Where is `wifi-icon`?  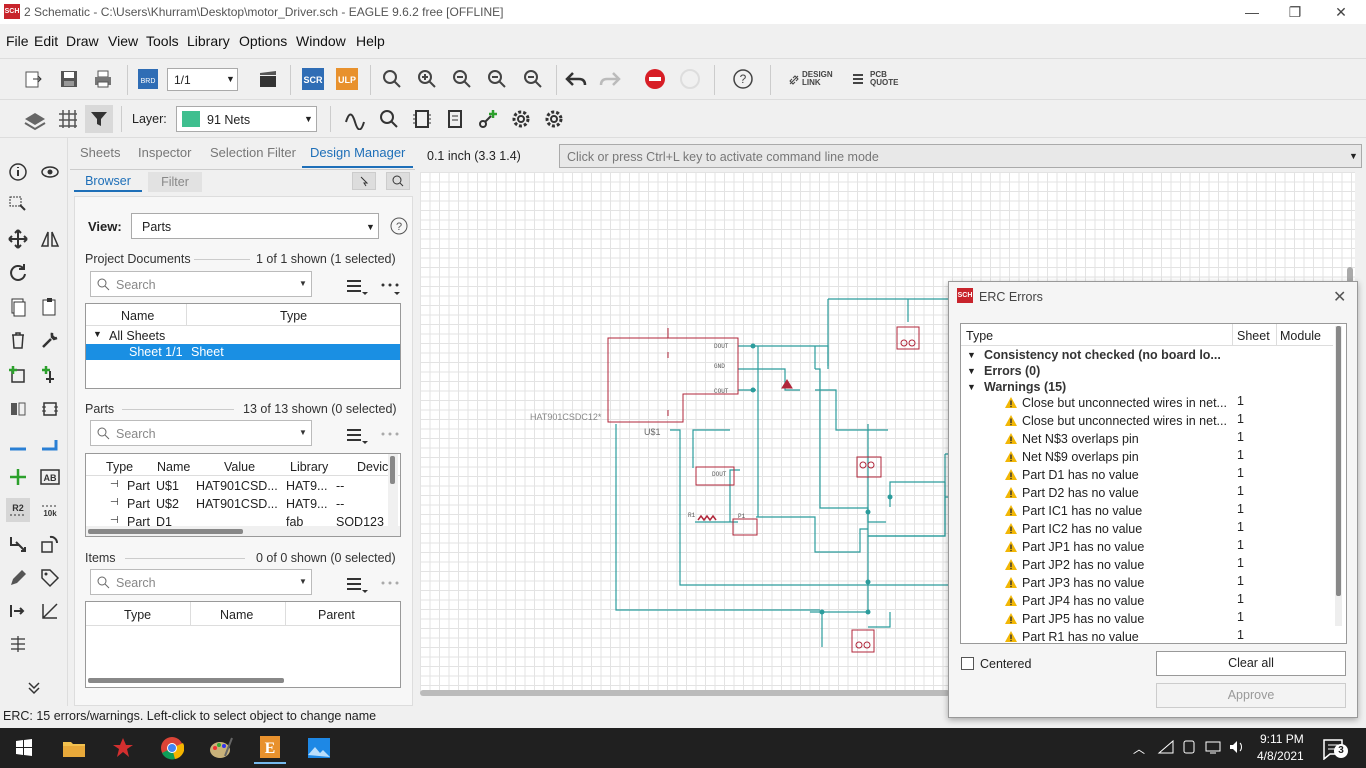
wifi-icon is located at coordinates (1166, 748).